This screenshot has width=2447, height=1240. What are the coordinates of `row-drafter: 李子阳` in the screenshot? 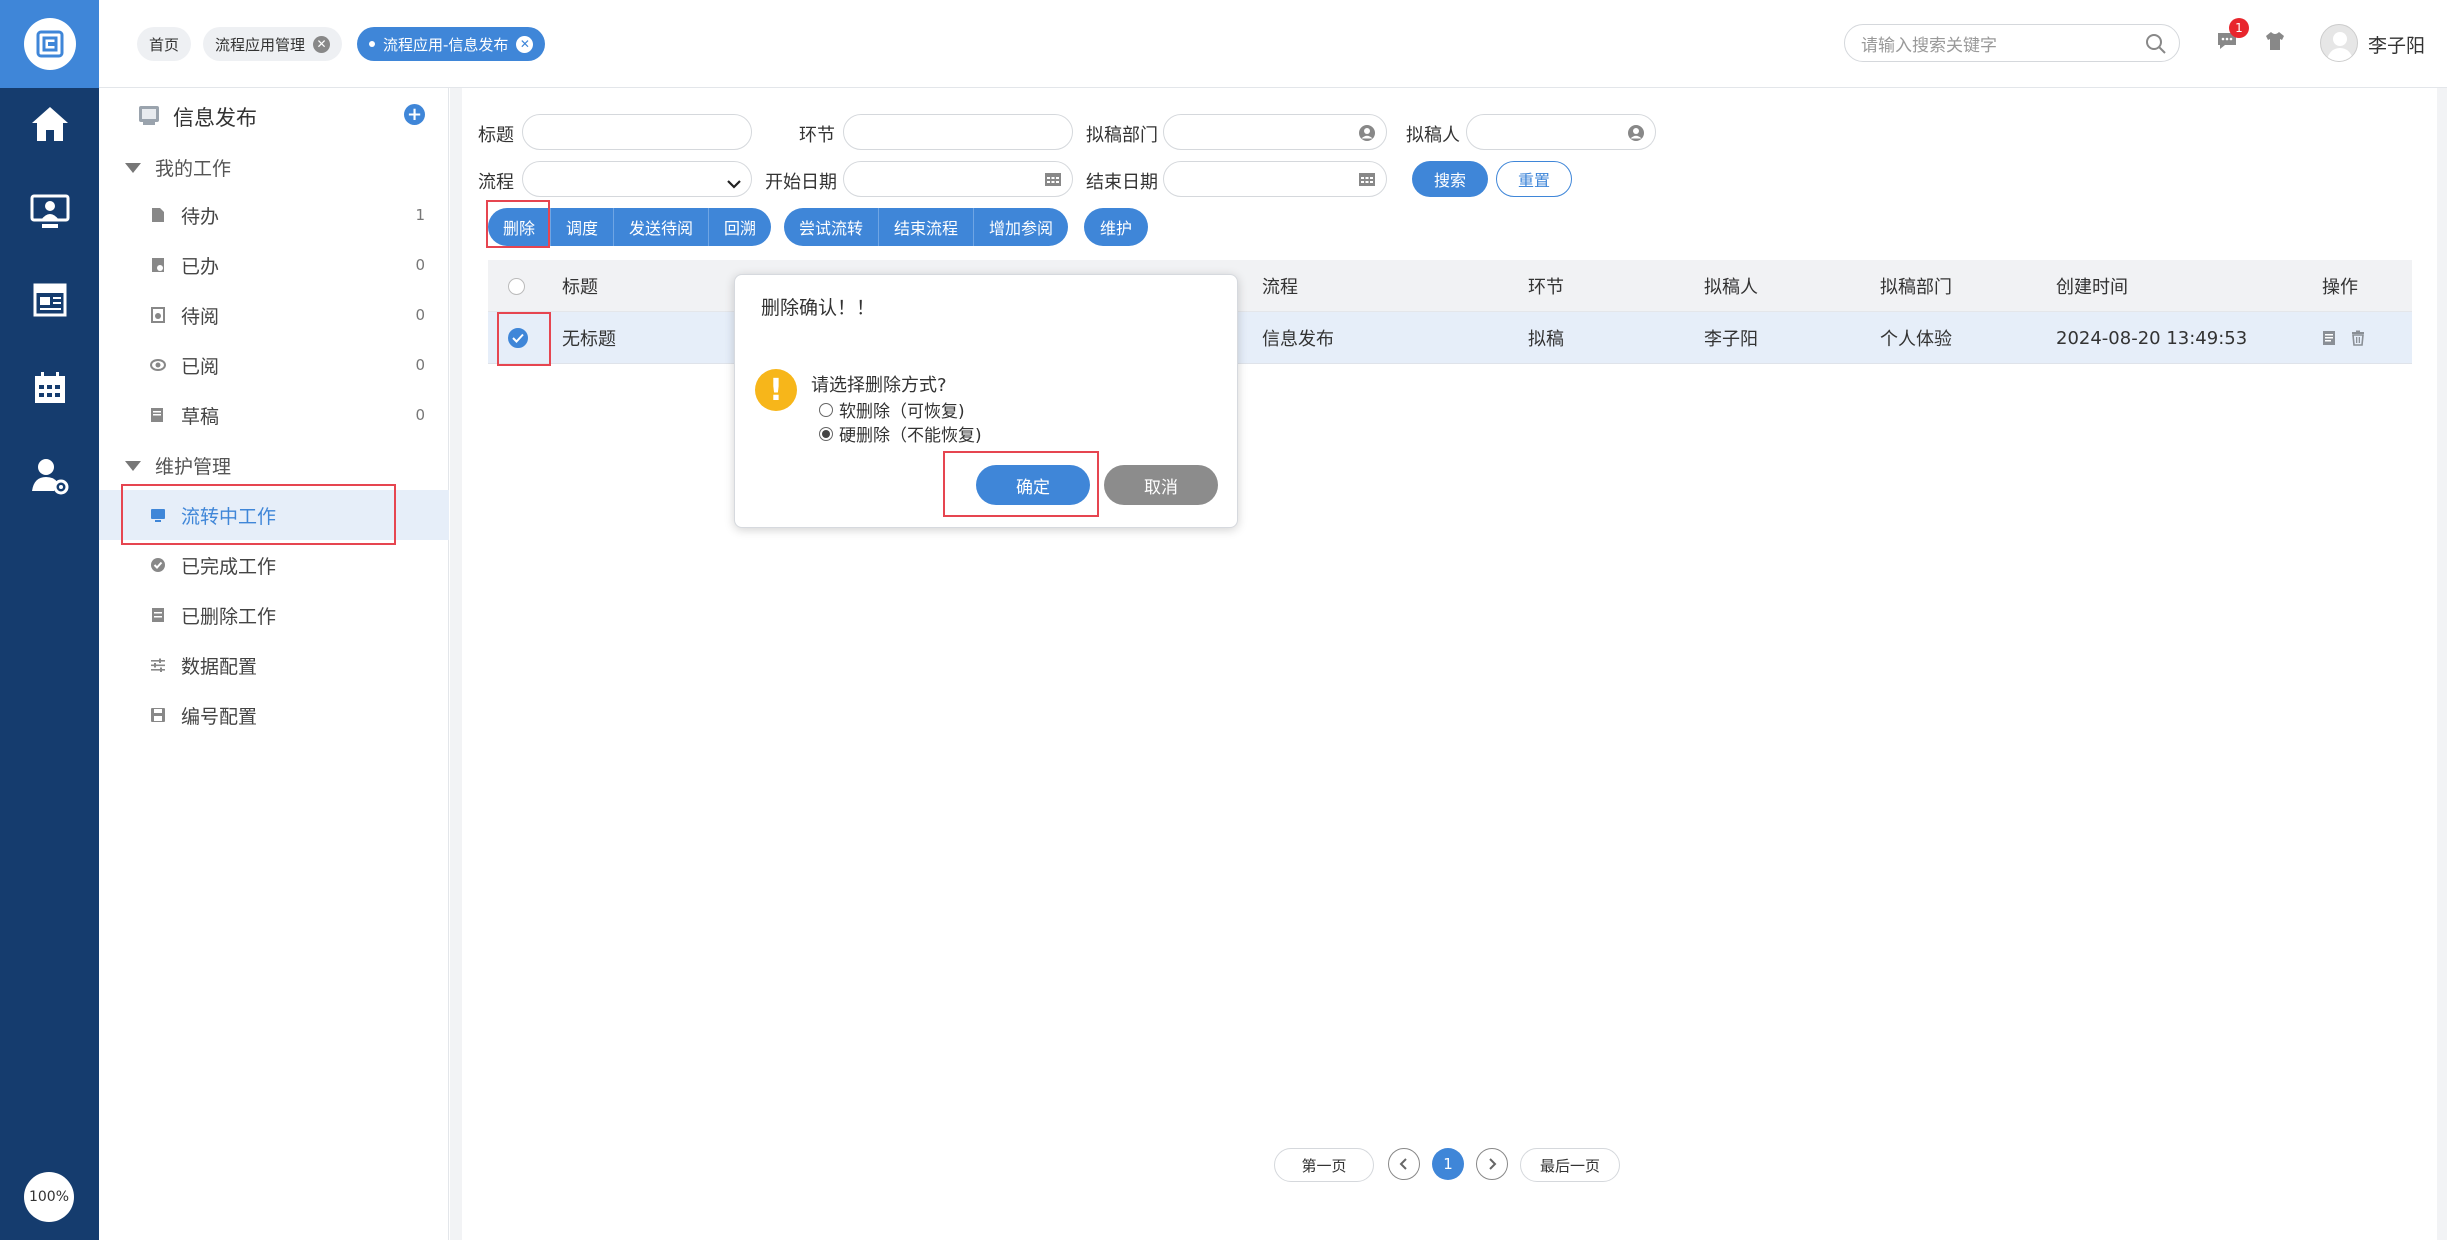 It's located at (1731, 339).